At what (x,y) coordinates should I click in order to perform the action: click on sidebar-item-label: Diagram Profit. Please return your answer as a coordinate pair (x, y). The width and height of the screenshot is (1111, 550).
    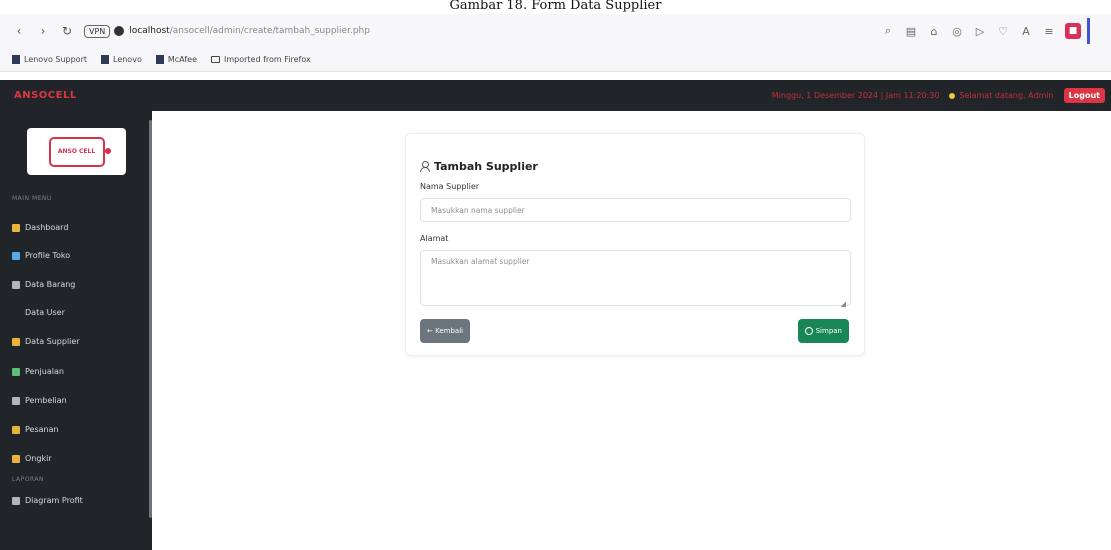
    Looking at the image, I should click on (54, 500).